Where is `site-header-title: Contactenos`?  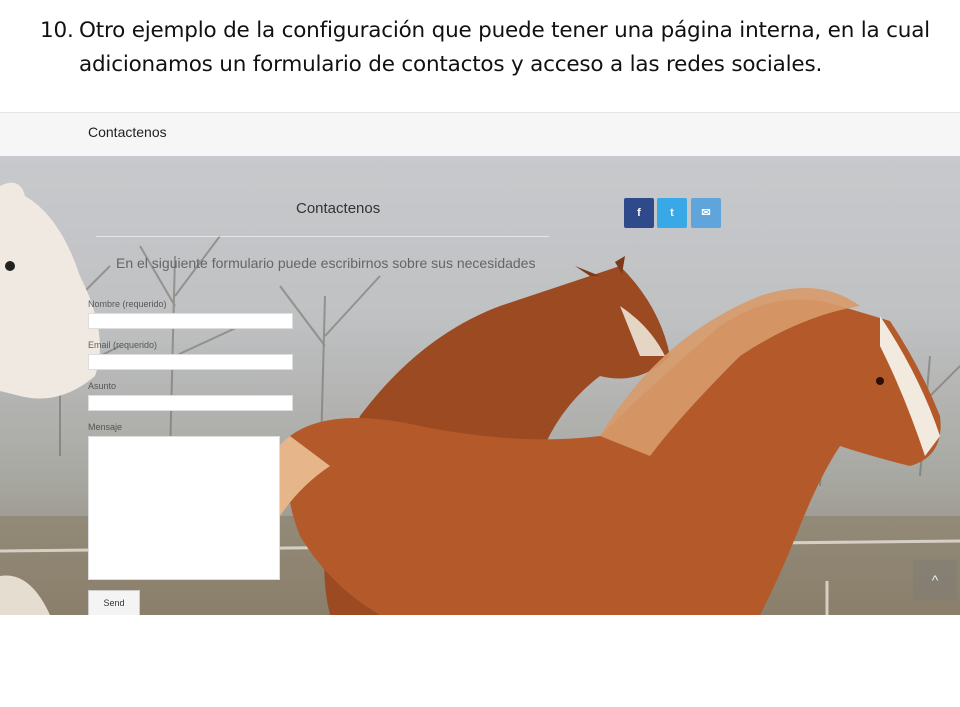 site-header-title: Contactenos is located at coordinates (127, 132).